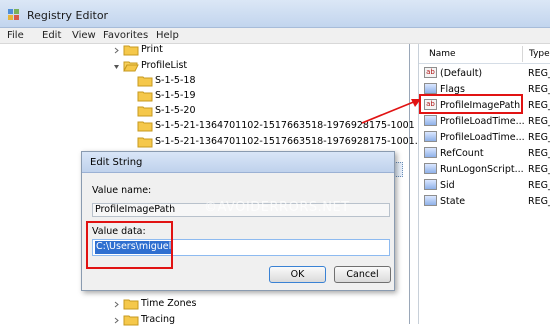  Describe the element at coordinates (232, 111) in the screenshot. I see `tree-item-s-1-5-20: S-1-5-20` at that location.